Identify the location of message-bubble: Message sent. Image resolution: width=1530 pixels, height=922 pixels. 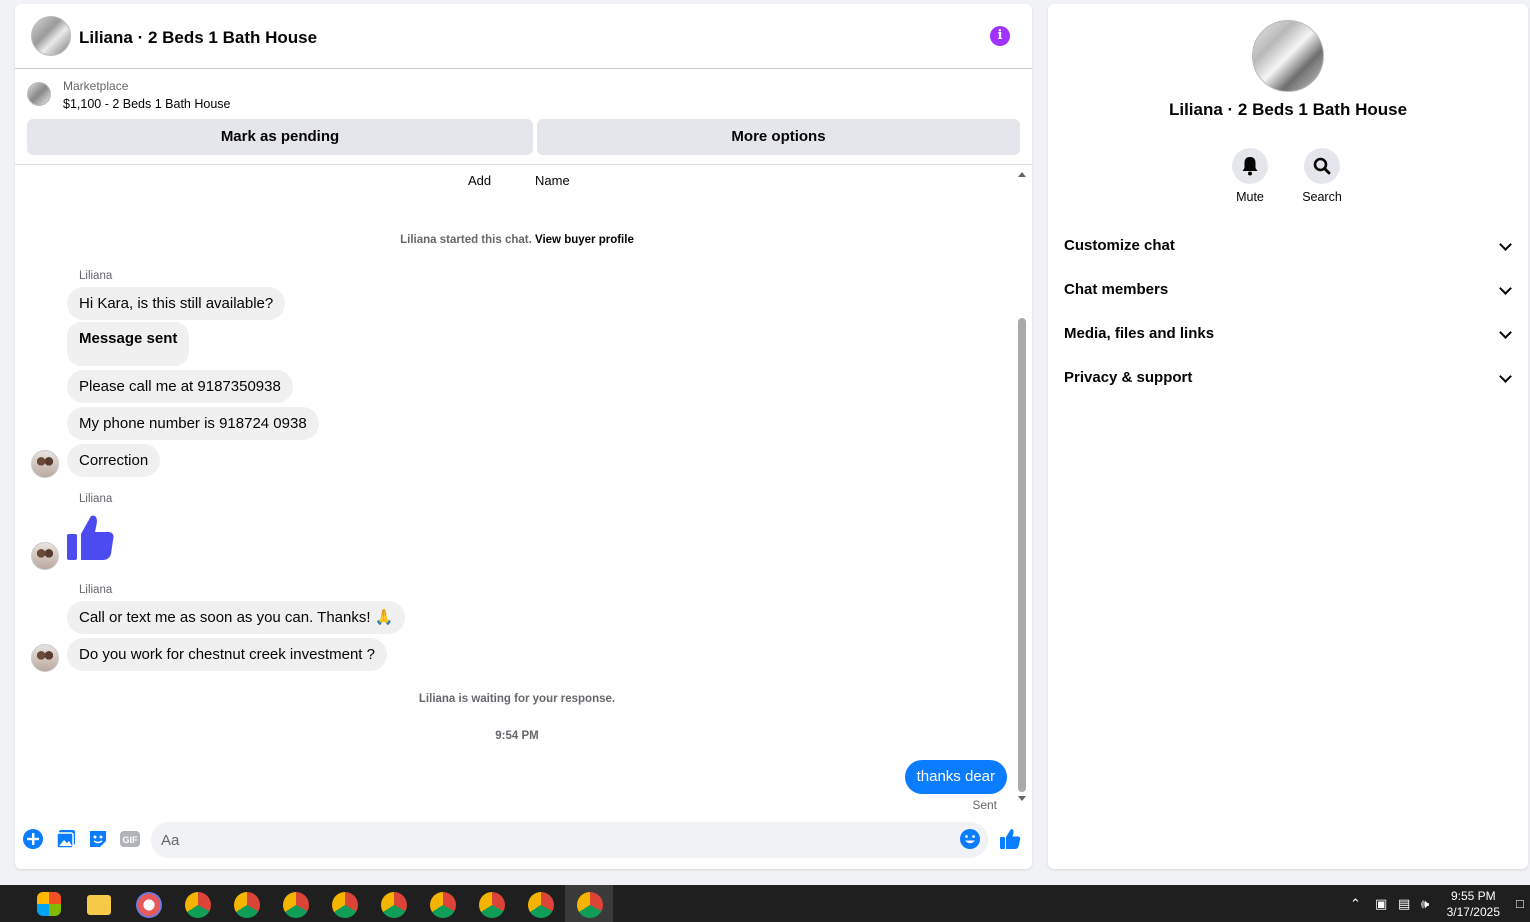
(128, 344).